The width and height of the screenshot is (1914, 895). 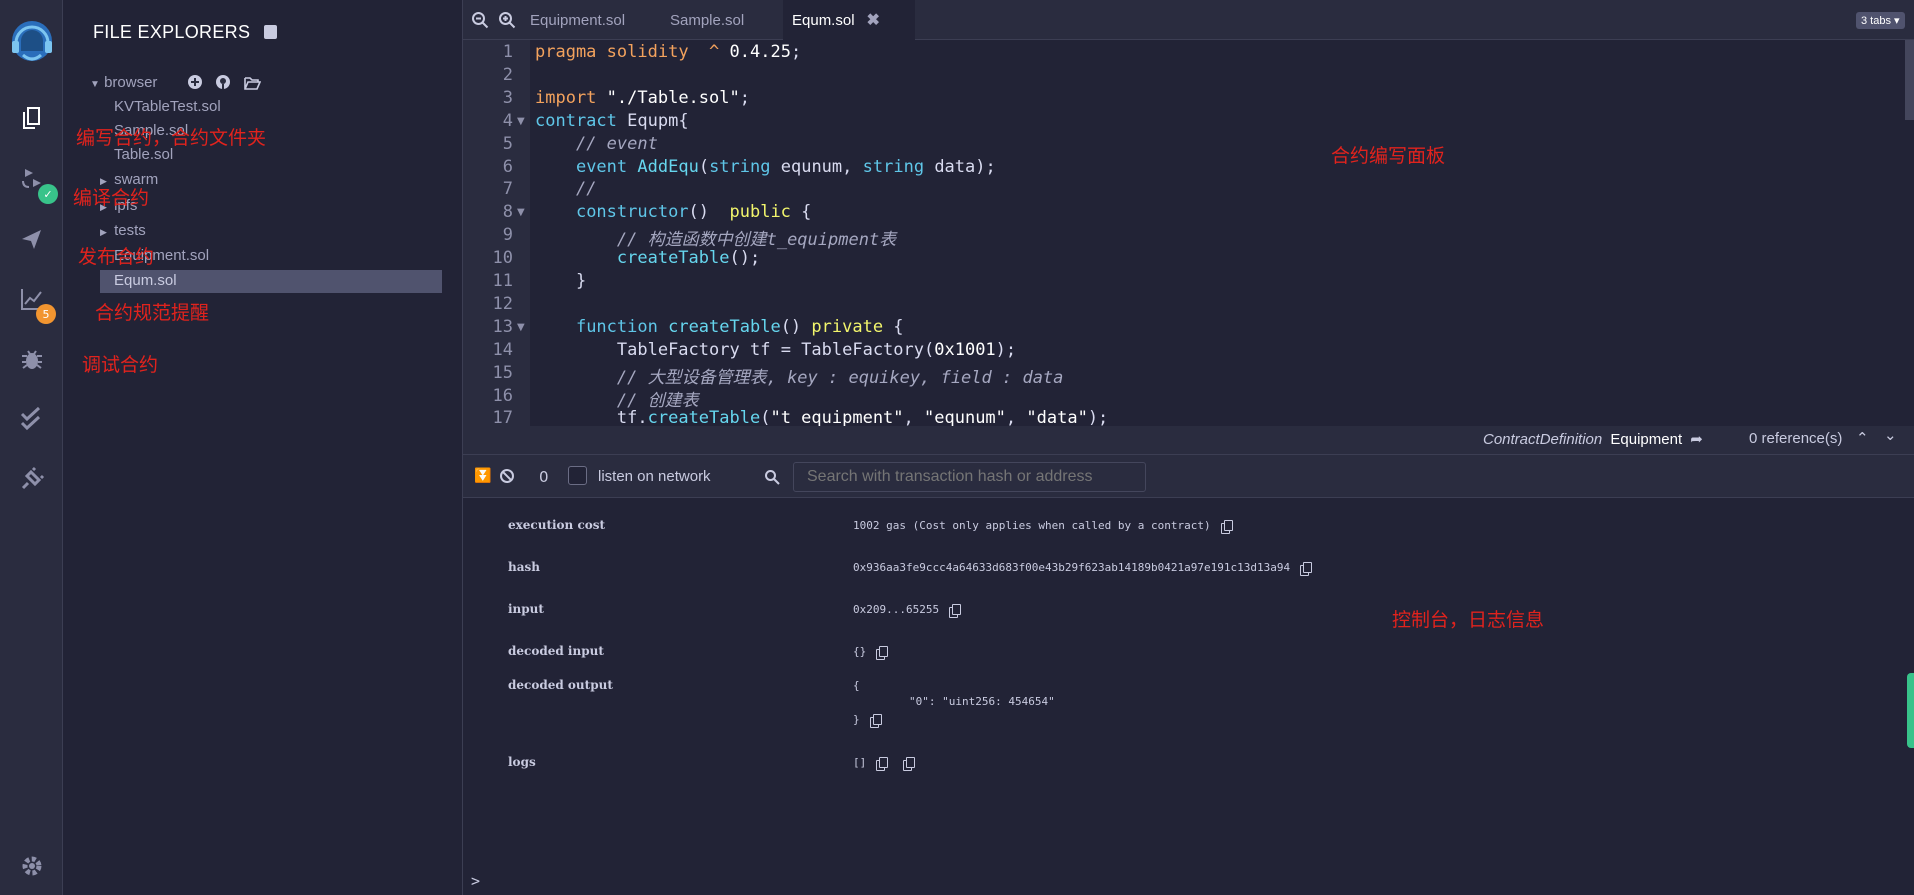 What do you see at coordinates (1910, 710) in the screenshot?
I see `terminal-scroll-indicator` at bounding box center [1910, 710].